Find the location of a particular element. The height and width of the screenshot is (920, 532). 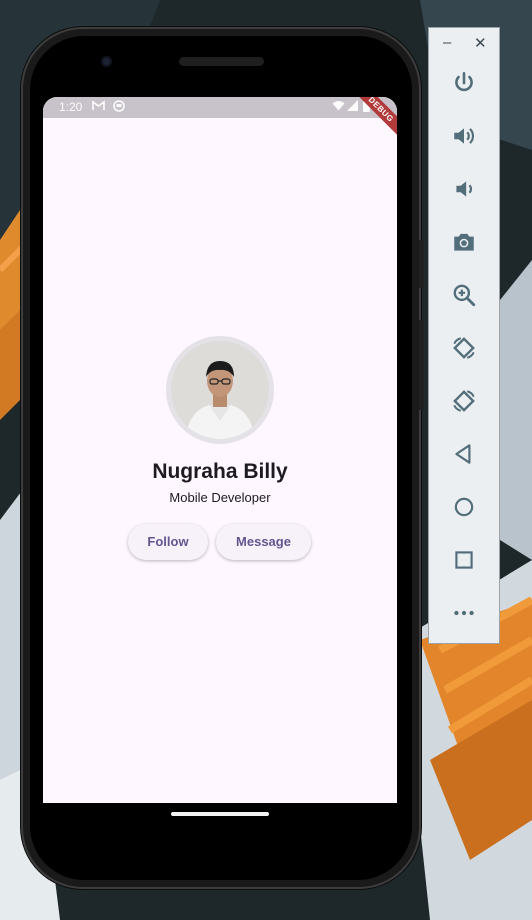

profile-photo is located at coordinates (220, 390).